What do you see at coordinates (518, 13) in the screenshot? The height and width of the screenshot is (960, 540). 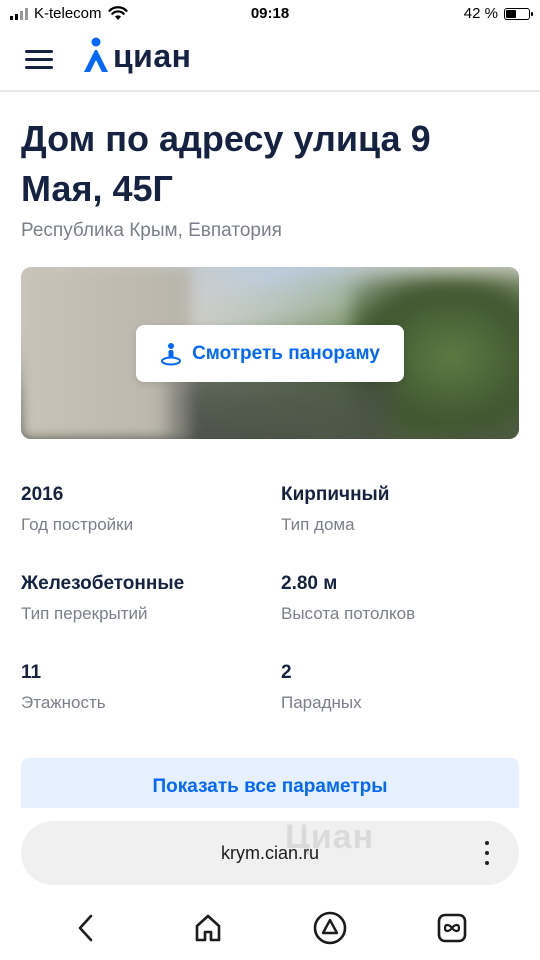 I see `battery-icon` at bounding box center [518, 13].